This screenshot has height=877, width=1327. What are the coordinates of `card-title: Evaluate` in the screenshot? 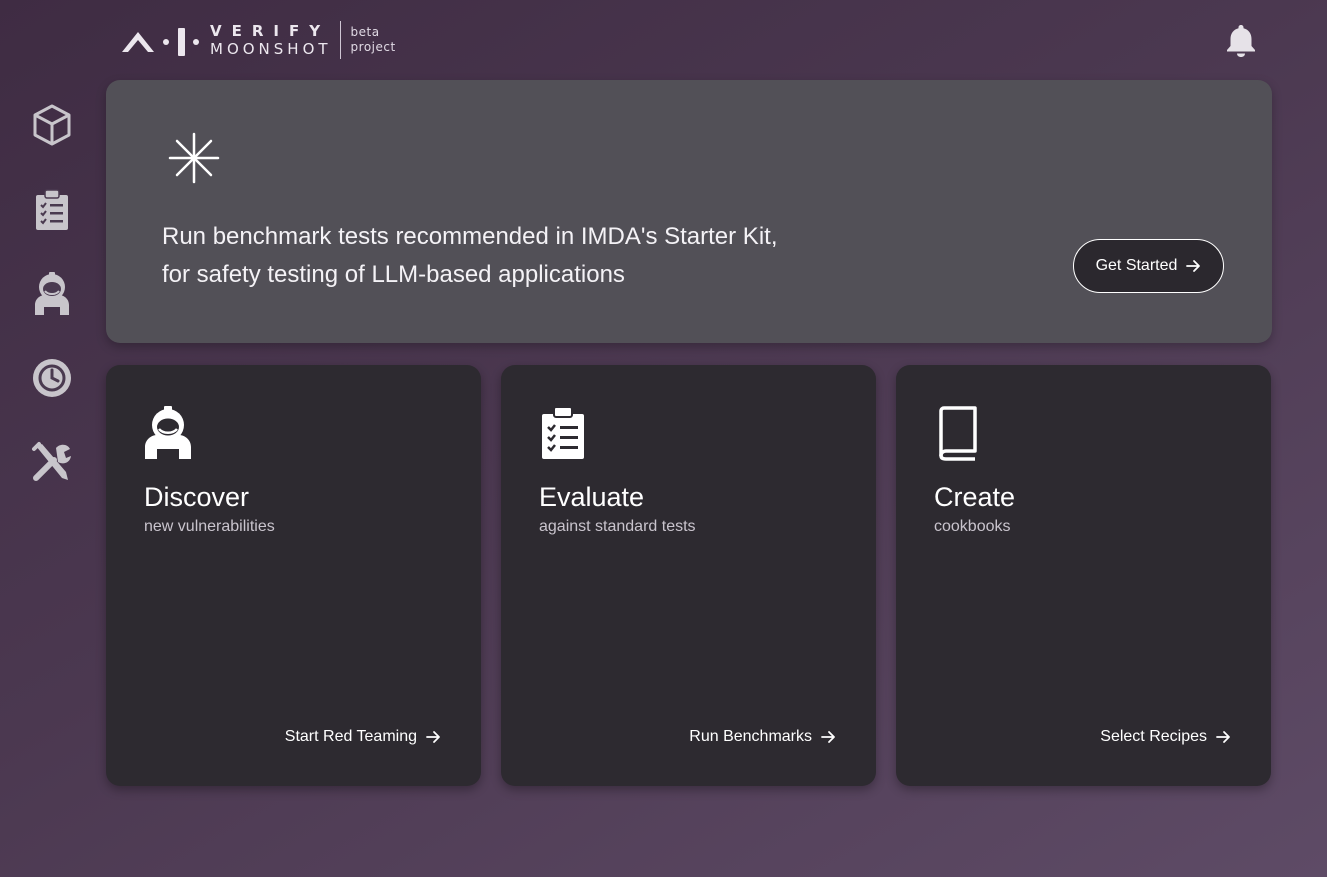 It's located at (592, 497).